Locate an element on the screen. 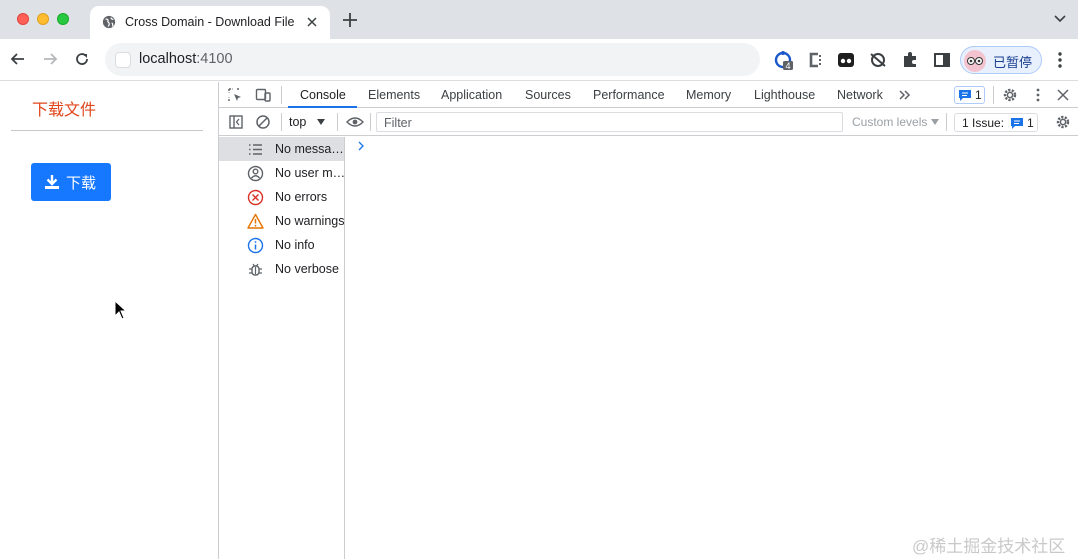  back-button is located at coordinates (18, 59).